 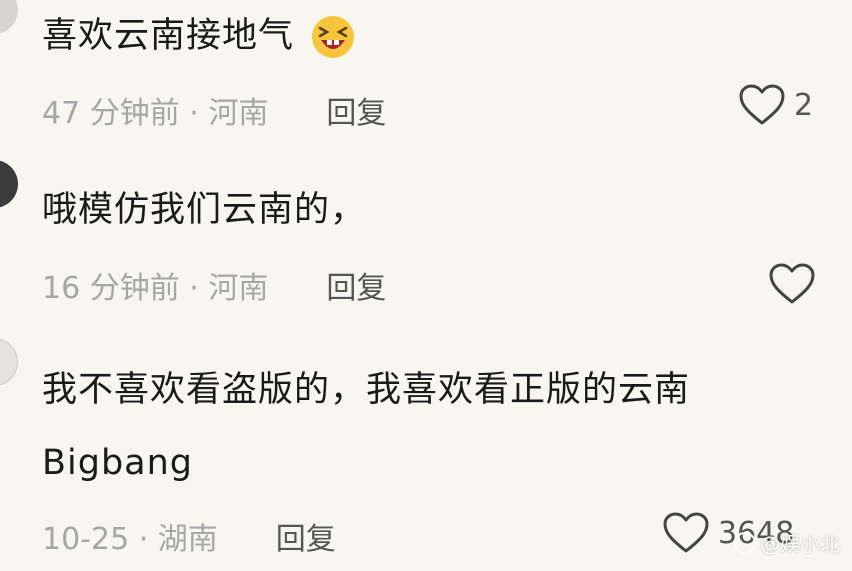 I want to click on comment-meta: 10-25 · 湖南 回复, so click(x=189, y=536).